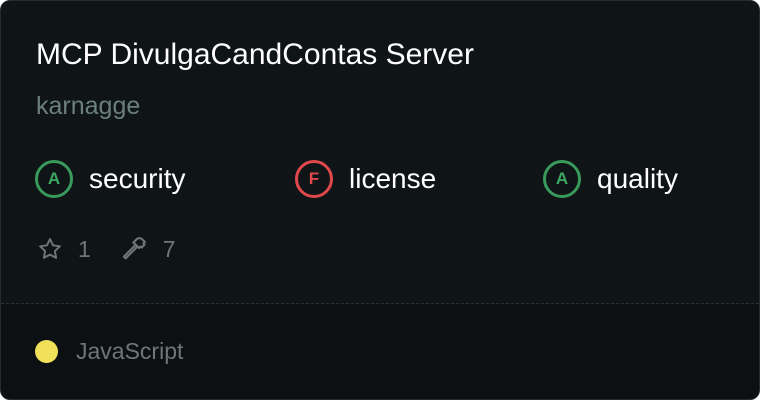  Describe the element at coordinates (255, 54) in the screenshot. I see `server-title: MCP DivulgaCandContas Server` at that location.